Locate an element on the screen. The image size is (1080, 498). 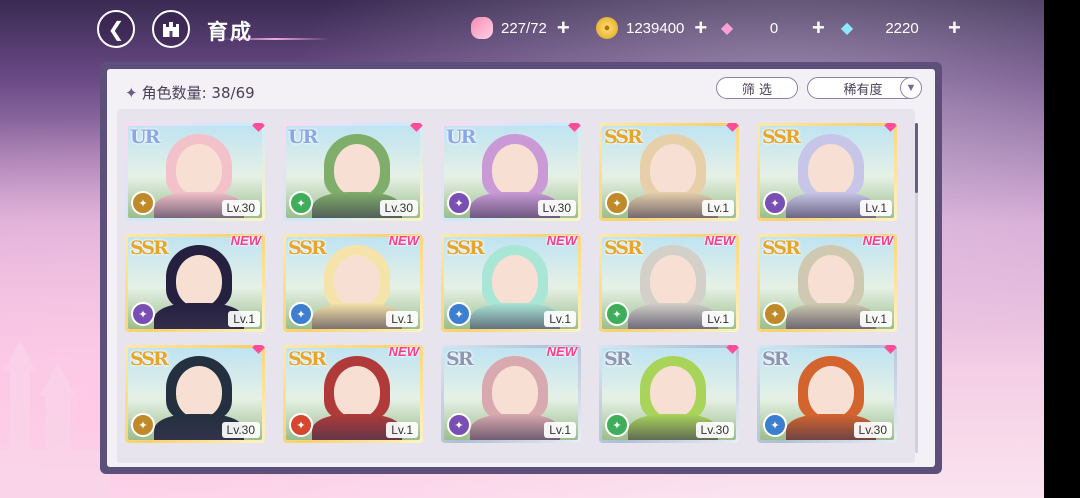
scrollbar-thumb is located at coordinates (916, 158).